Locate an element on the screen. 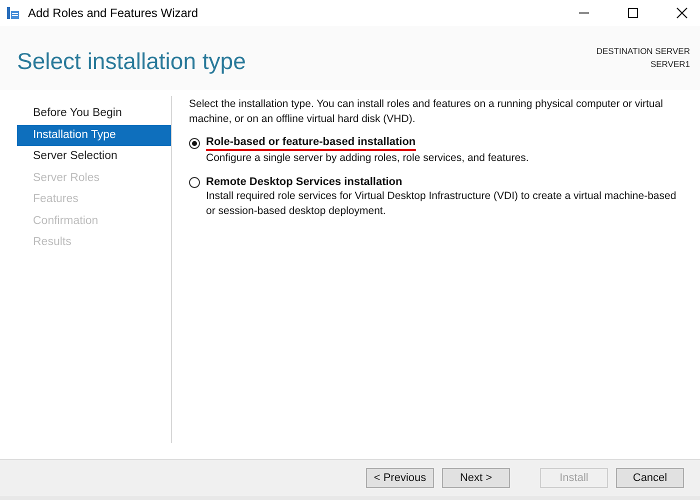  maximize-icon is located at coordinates (633, 13).